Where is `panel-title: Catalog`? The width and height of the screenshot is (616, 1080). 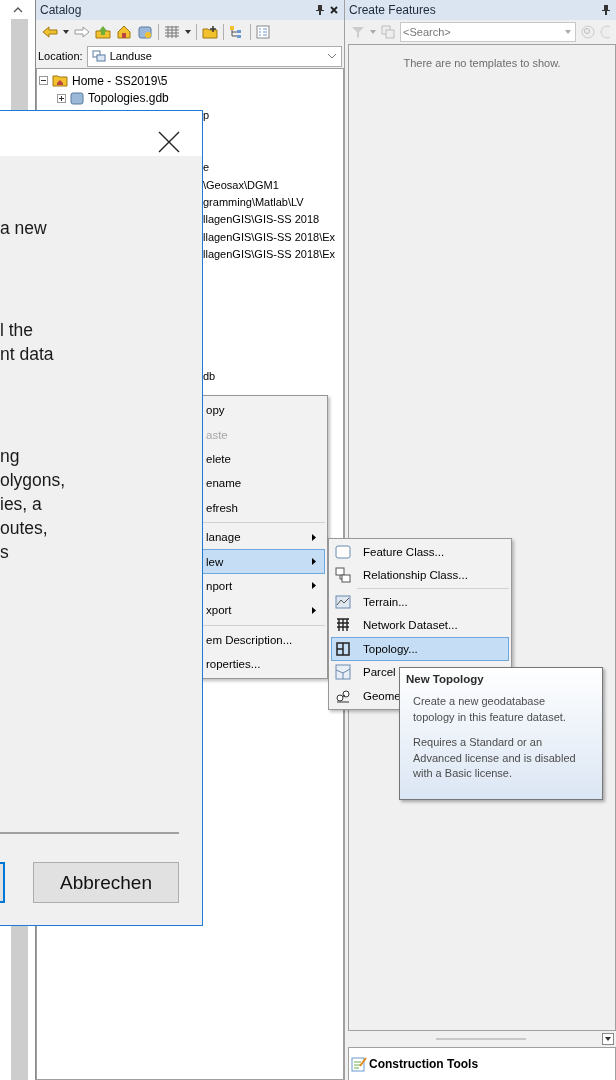
panel-title: Catalog is located at coordinates (61, 10).